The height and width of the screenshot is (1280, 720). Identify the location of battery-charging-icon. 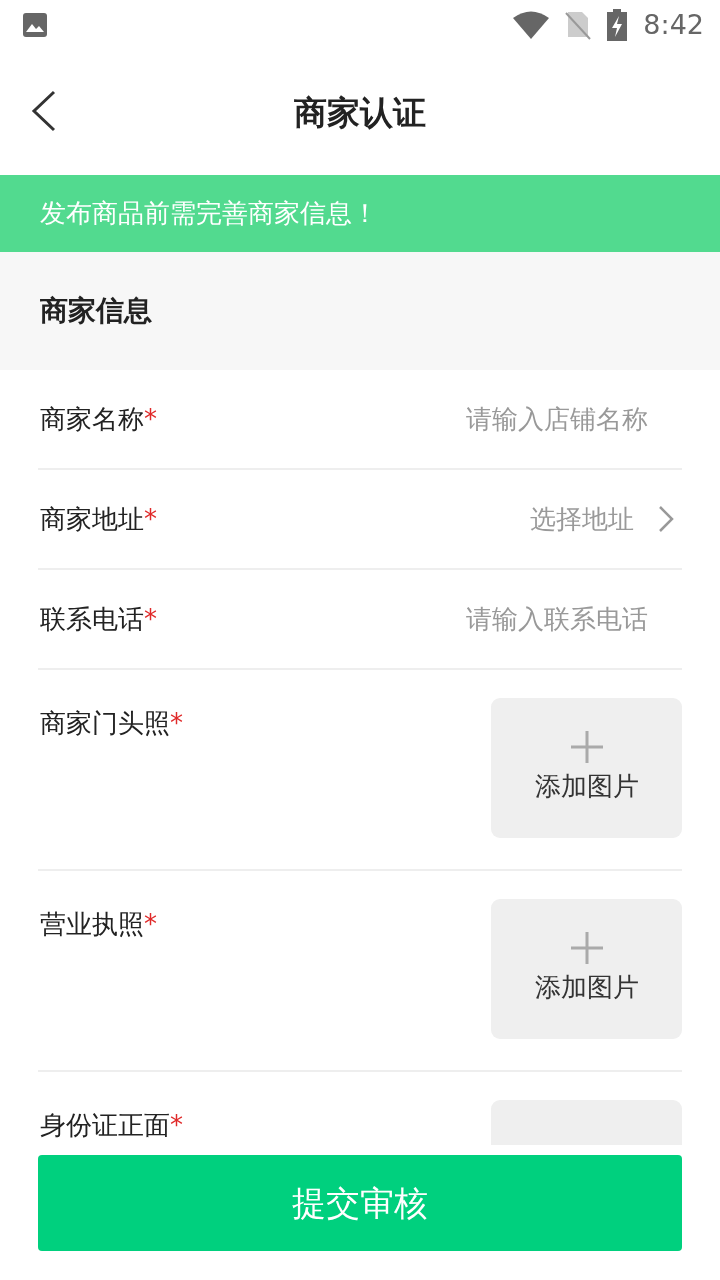
(617, 25).